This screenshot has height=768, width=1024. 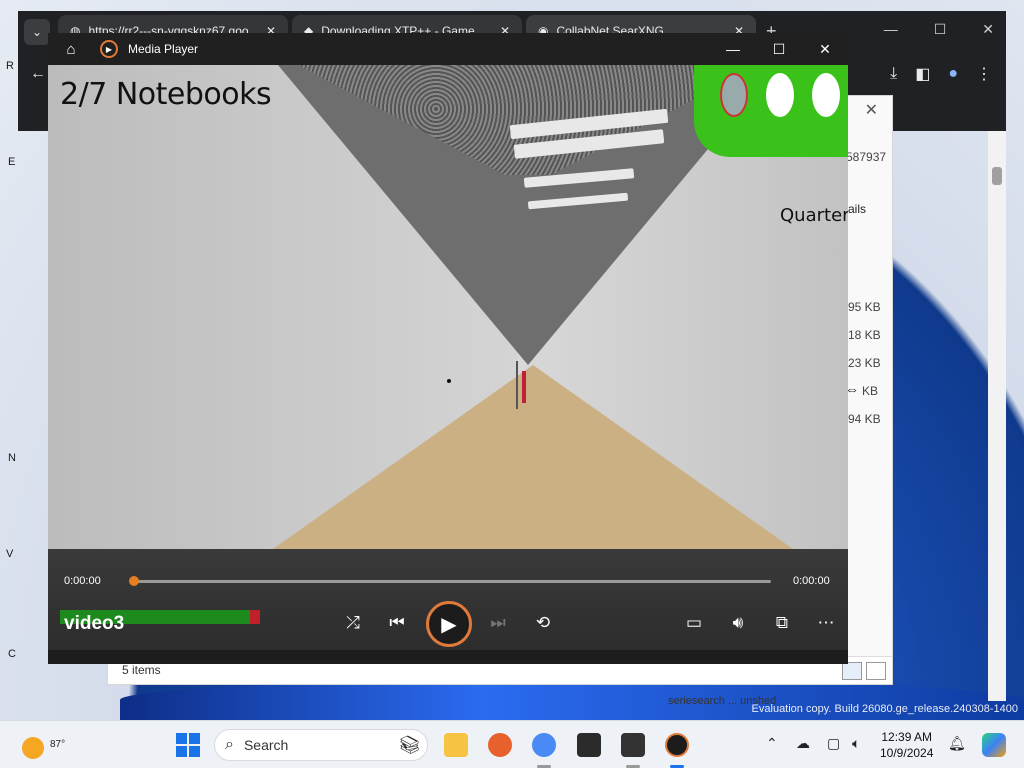 I want to click on held-item-label: Quarter, so click(x=814, y=215).